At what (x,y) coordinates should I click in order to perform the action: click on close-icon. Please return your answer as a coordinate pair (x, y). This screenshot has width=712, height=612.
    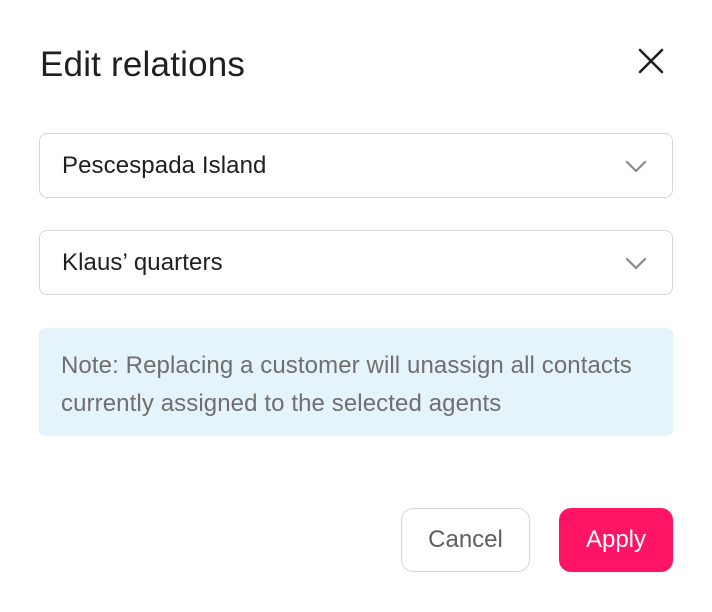
    Looking at the image, I should click on (651, 61).